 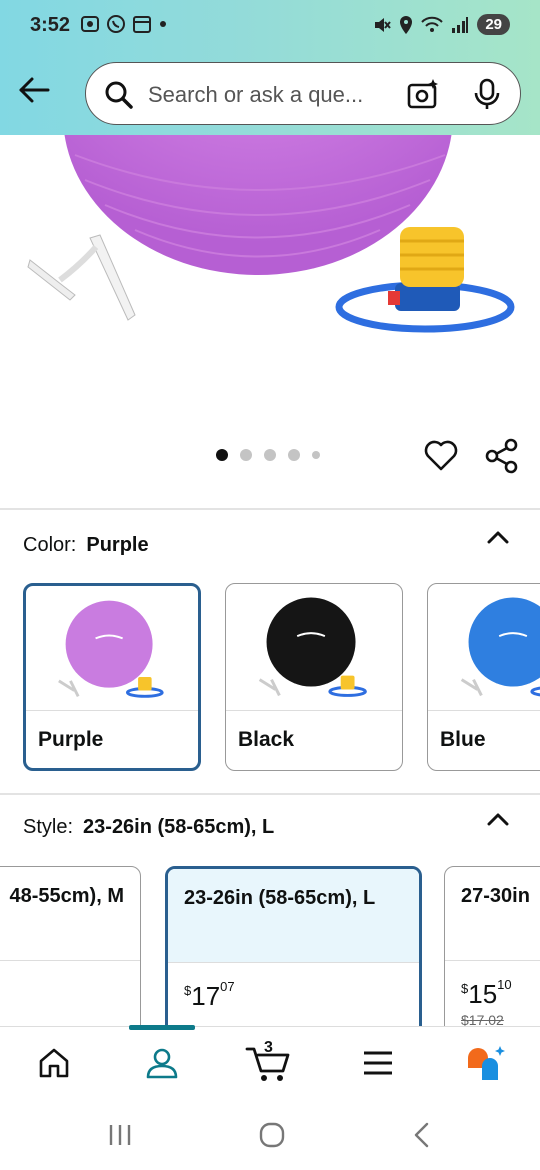 I want to click on style-option-label: 23-26in (58-65cm), L, so click(x=293, y=915).